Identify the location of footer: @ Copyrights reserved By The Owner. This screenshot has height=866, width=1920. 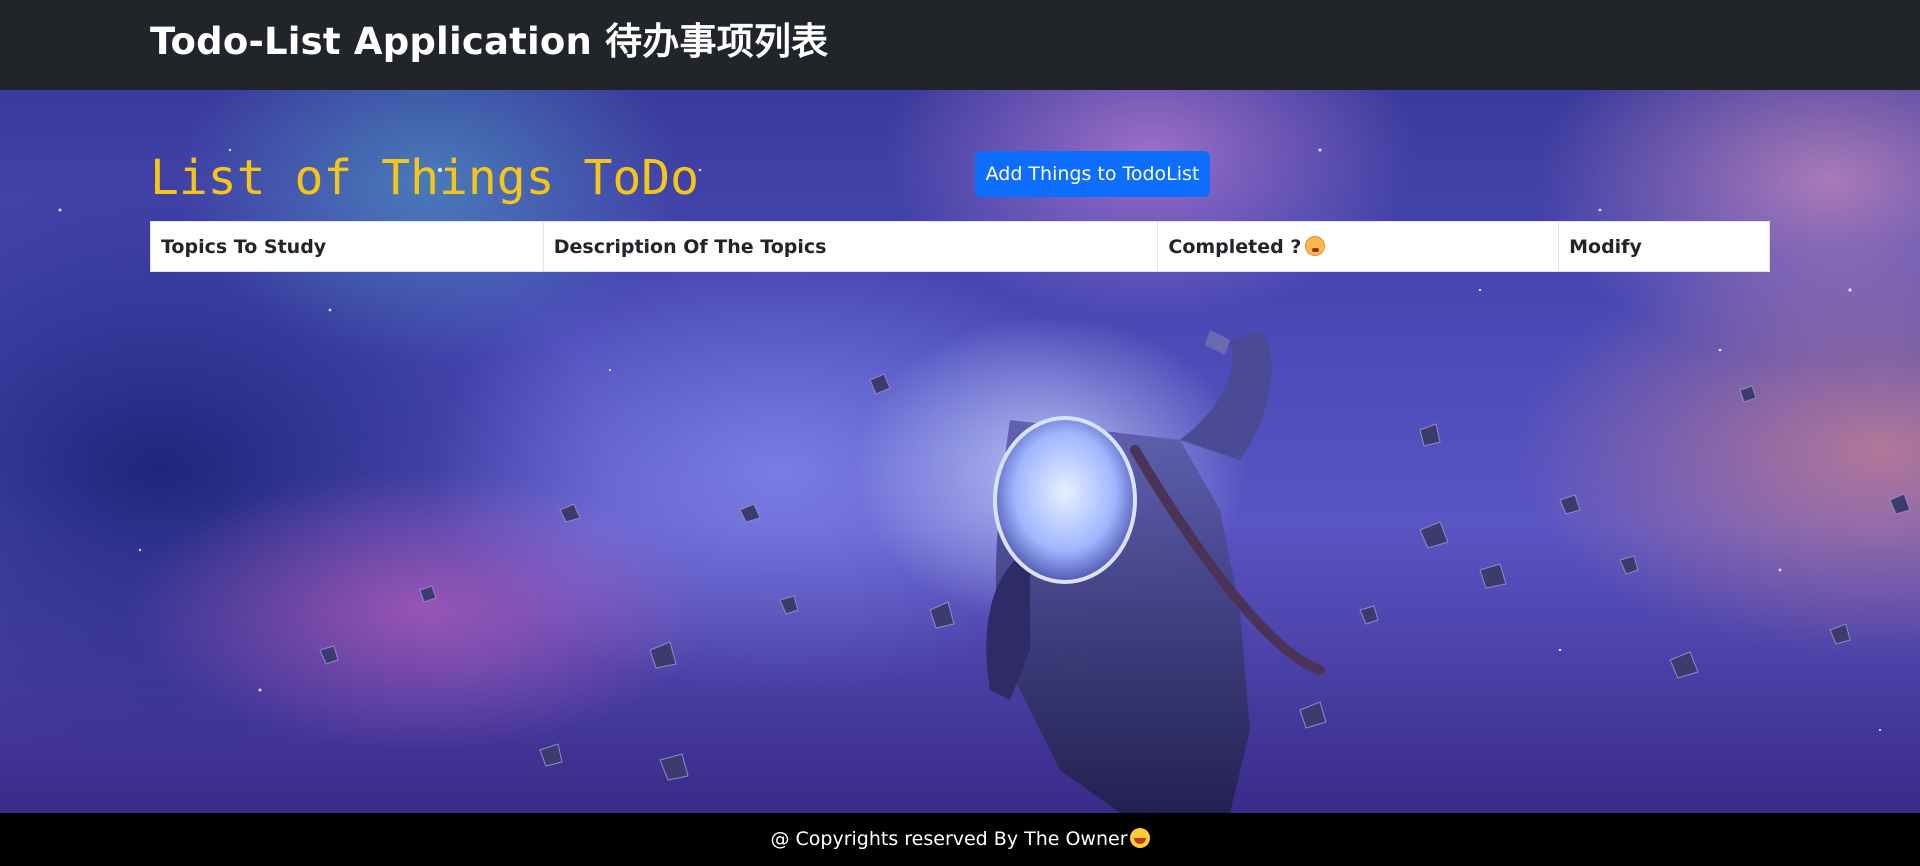
(960, 839).